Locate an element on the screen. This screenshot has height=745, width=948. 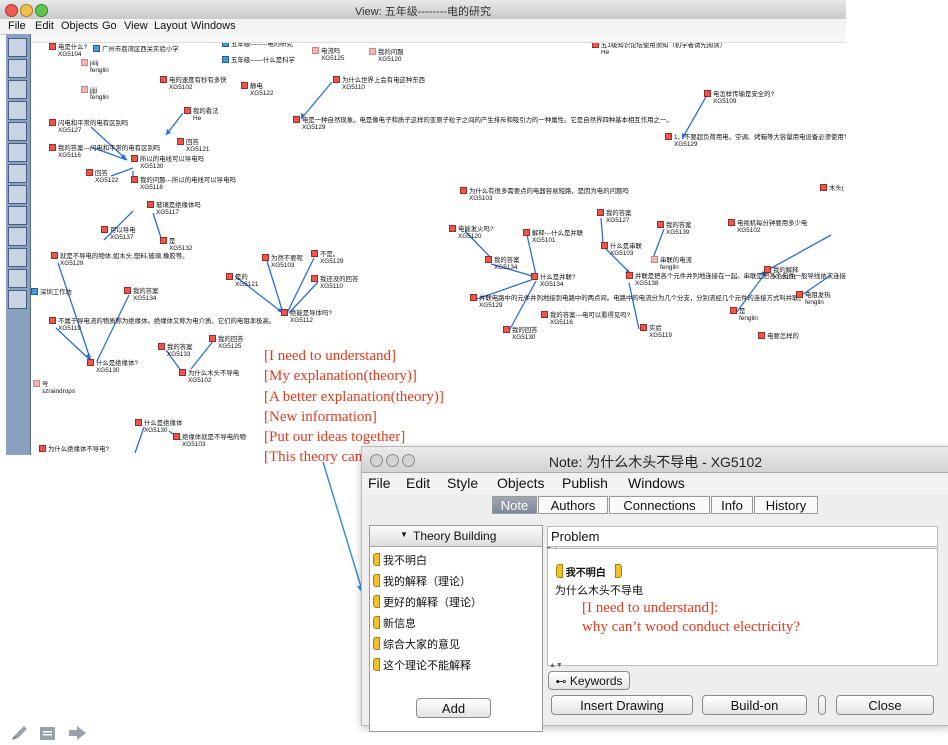
arrow-right-icon is located at coordinates (77, 733).